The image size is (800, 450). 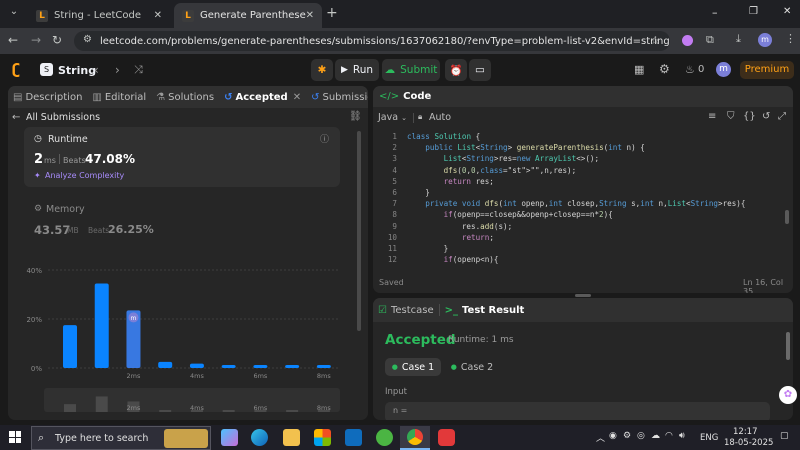 I want to click on minimize-button: –, so click(x=715, y=12).